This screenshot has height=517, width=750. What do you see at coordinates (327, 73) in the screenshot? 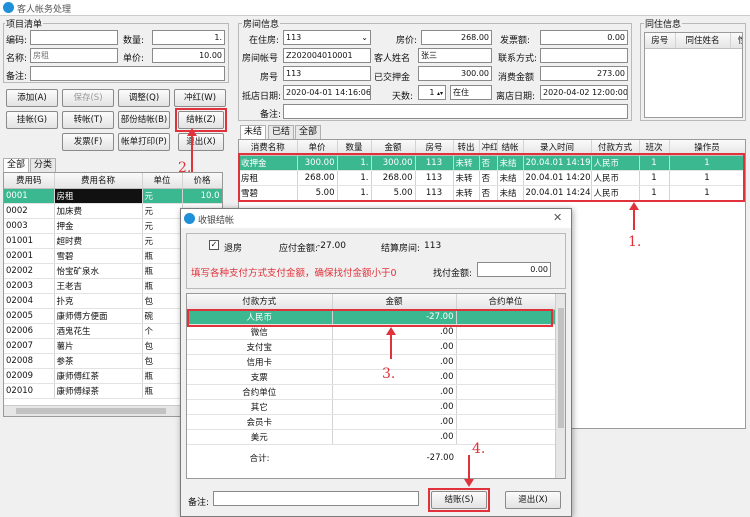
I see `room-no-input: 113` at bounding box center [327, 73].